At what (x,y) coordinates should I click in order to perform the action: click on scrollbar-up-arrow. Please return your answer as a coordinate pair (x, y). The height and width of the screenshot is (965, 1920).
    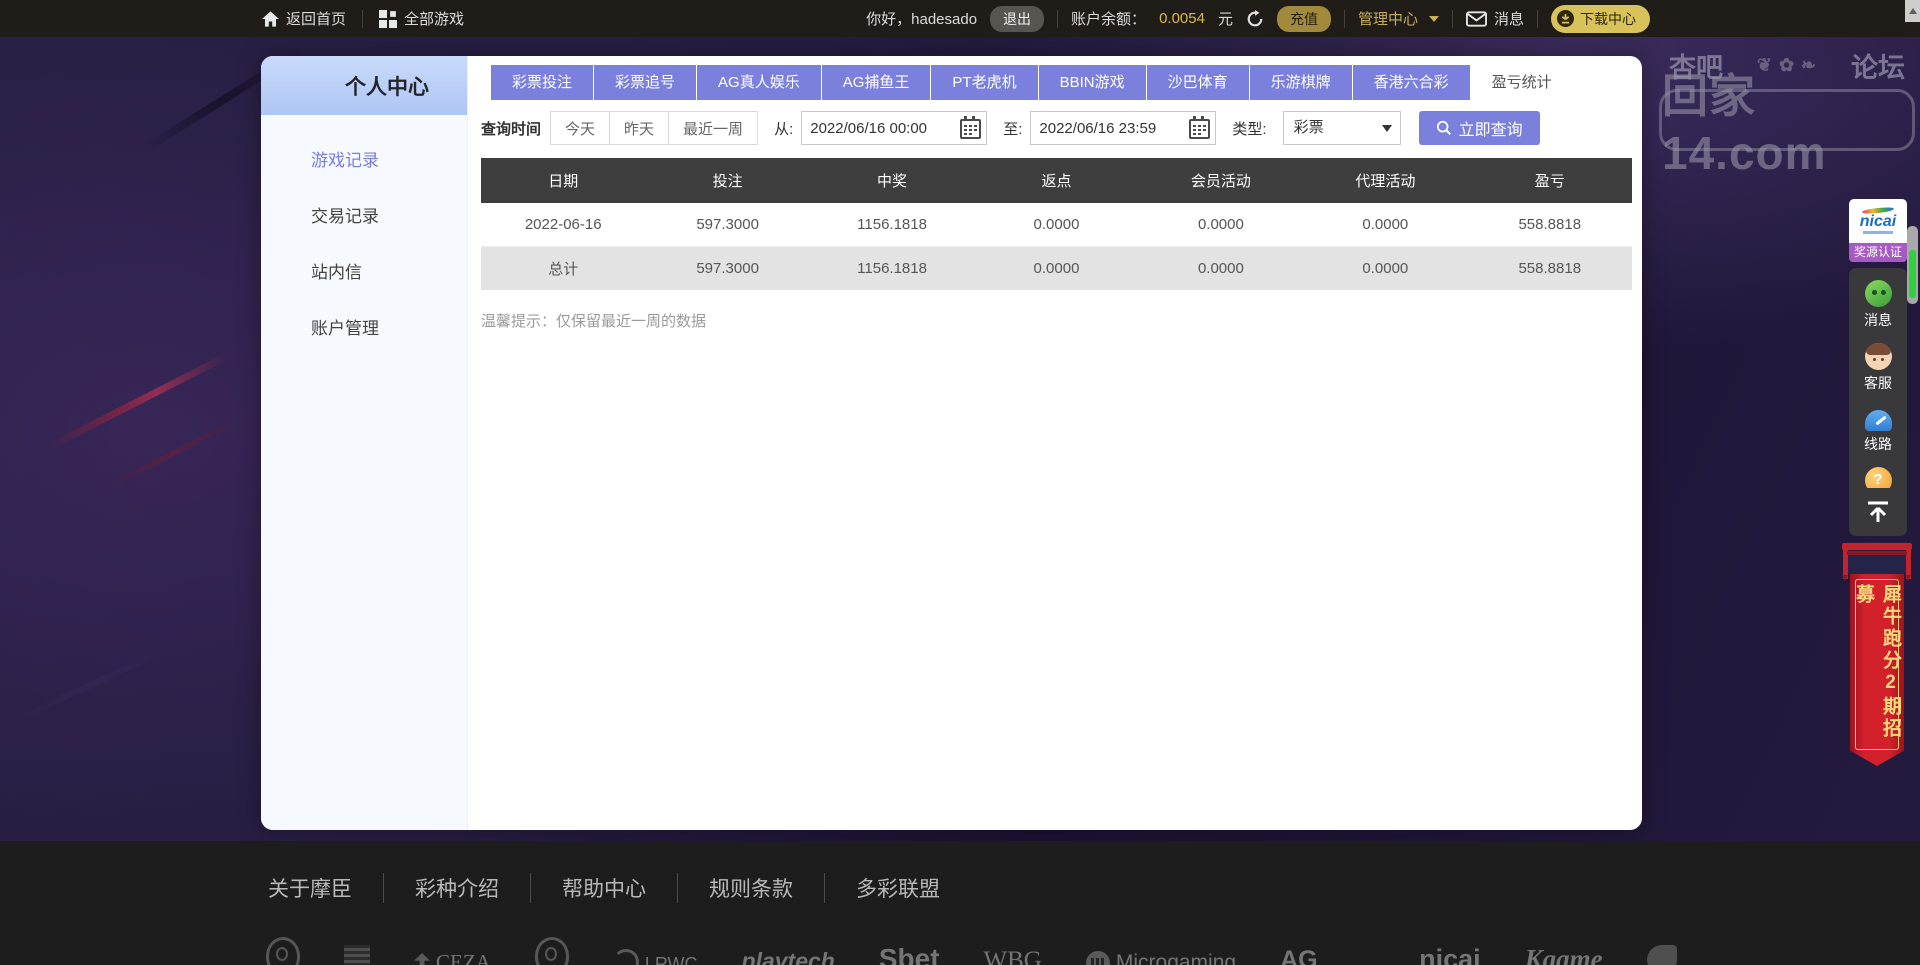
    Looking at the image, I should click on (1912, 11).